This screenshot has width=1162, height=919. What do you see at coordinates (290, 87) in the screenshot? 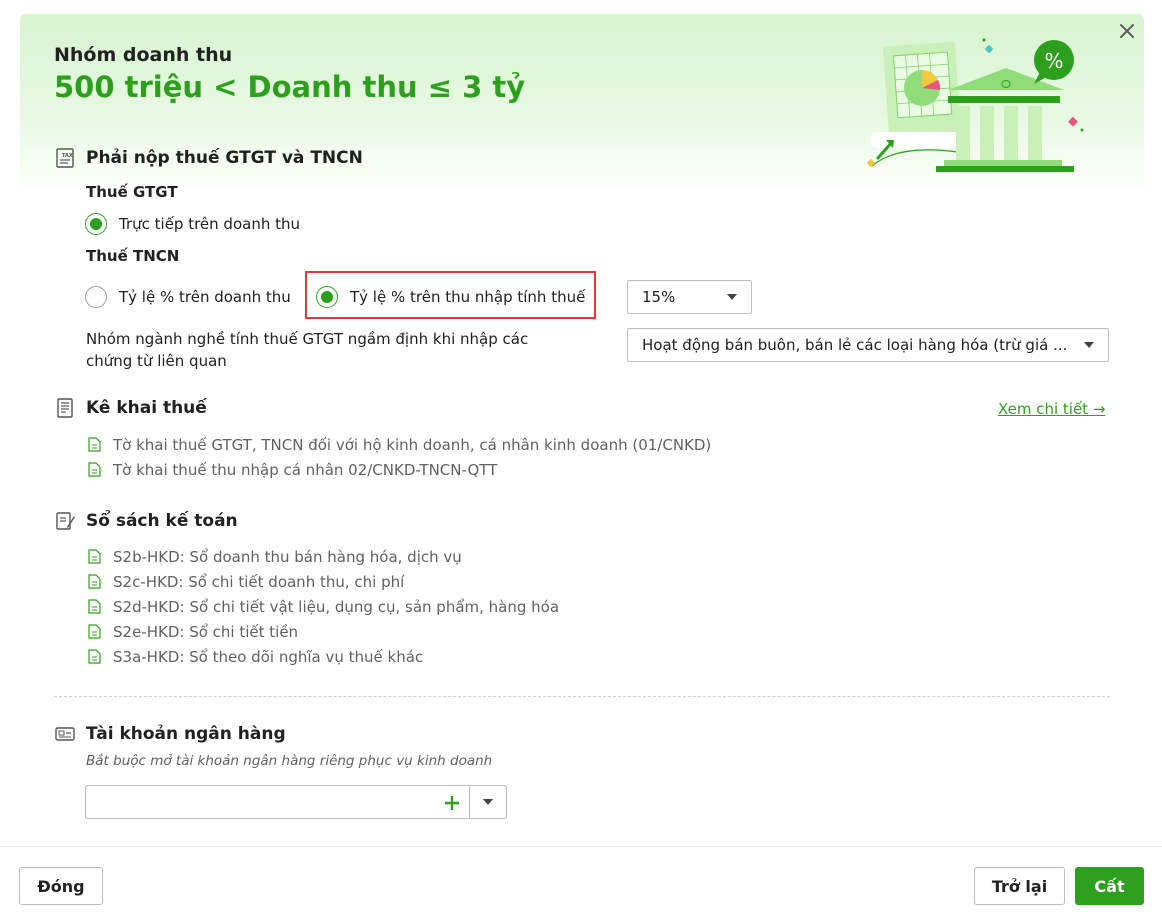
I see `revenue-group-title: 500 triệu < Doanh thu ≤ 3 tỷ` at bounding box center [290, 87].